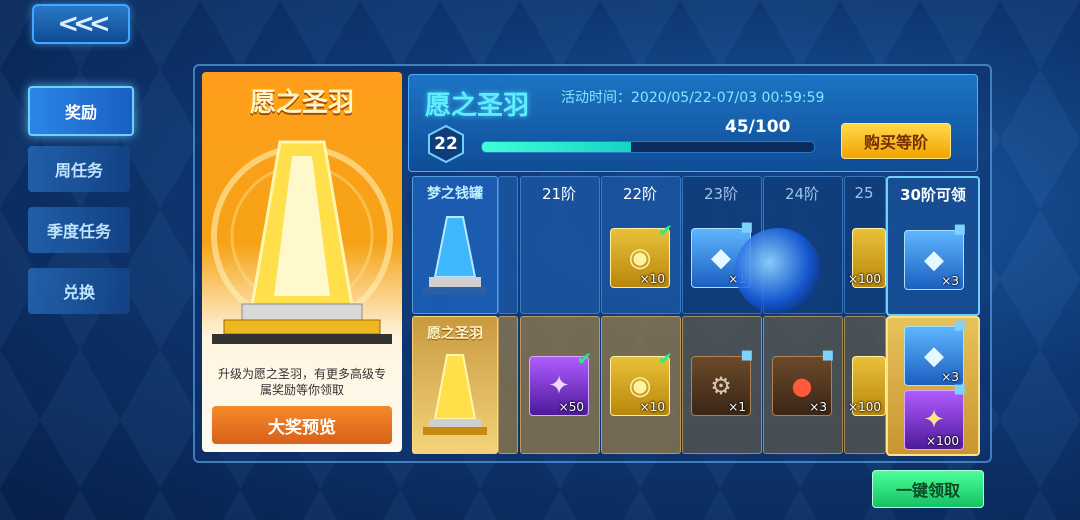 The height and width of the screenshot is (520, 1080). I want to click on final-reward-bottom-2: ✦ ■ ×100, so click(935, 416).